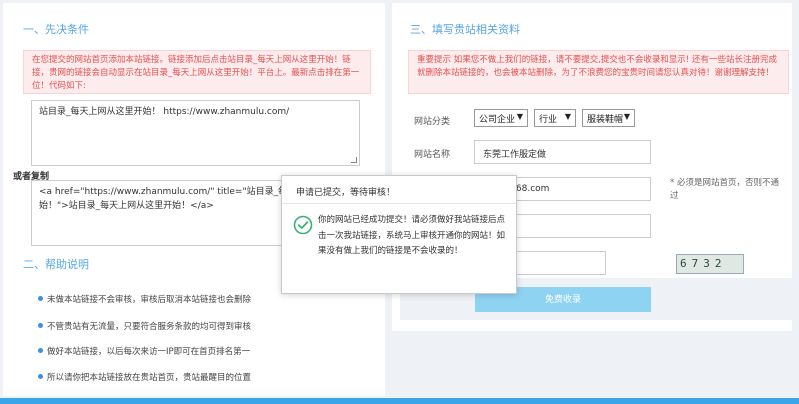 This screenshot has height=404, width=799. I want to click on site-name-input: 东莞工作服定做, so click(562, 152).